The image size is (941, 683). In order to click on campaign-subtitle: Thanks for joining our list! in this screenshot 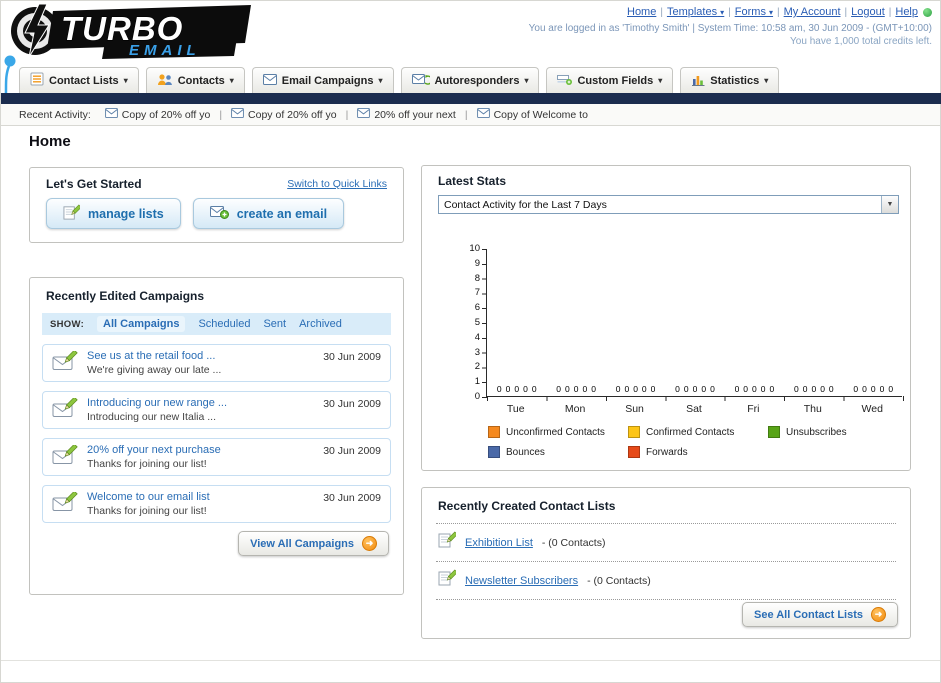, I will do `click(147, 511)`.